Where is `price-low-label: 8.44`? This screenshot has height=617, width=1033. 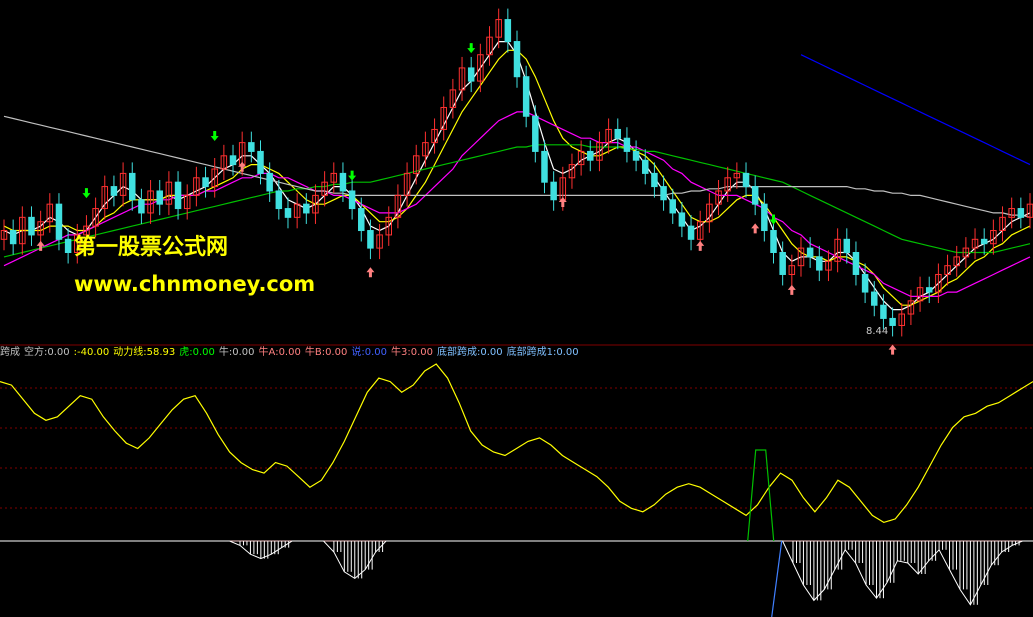
price-low-label: 8.44 is located at coordinates (877, 331).